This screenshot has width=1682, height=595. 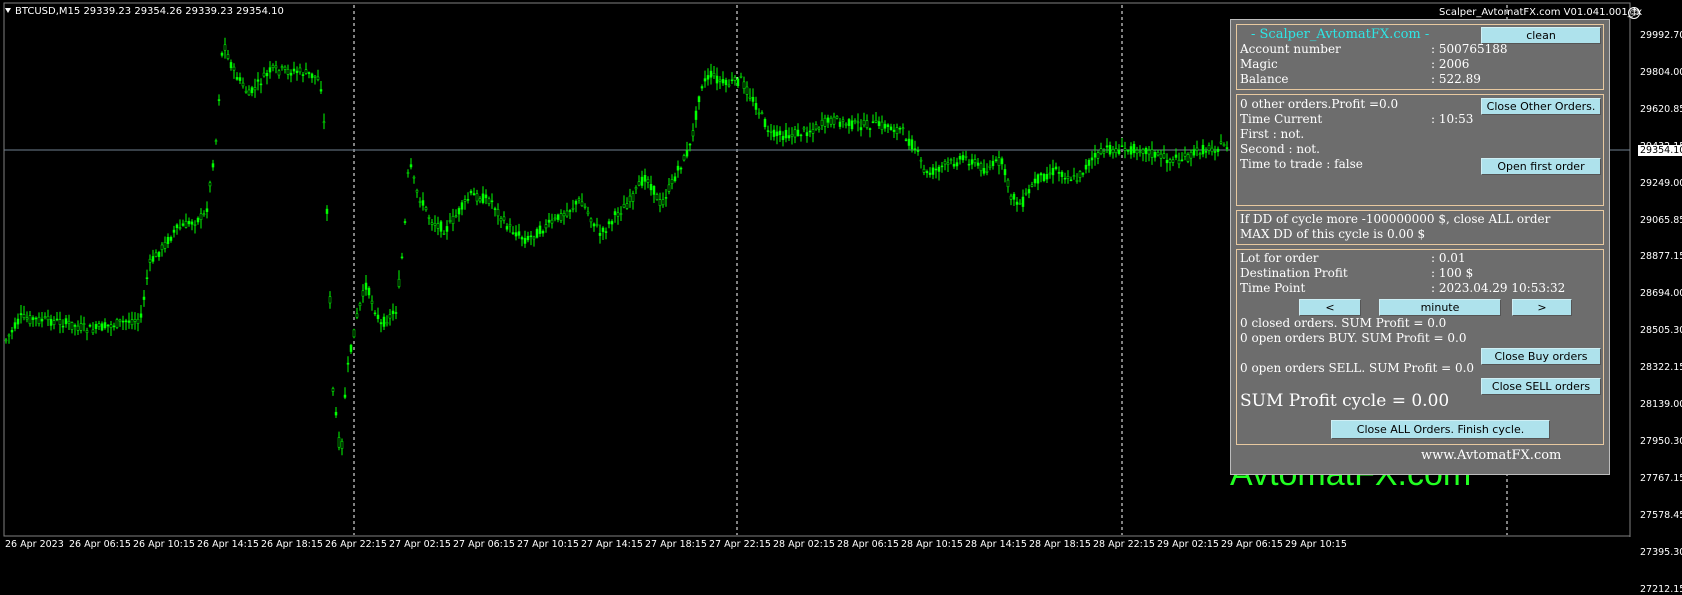 What do you see at coordinates (1273, 288) in the screenshot?
I see `time-point-label: Time Point` at bounding box center [1273, 288].